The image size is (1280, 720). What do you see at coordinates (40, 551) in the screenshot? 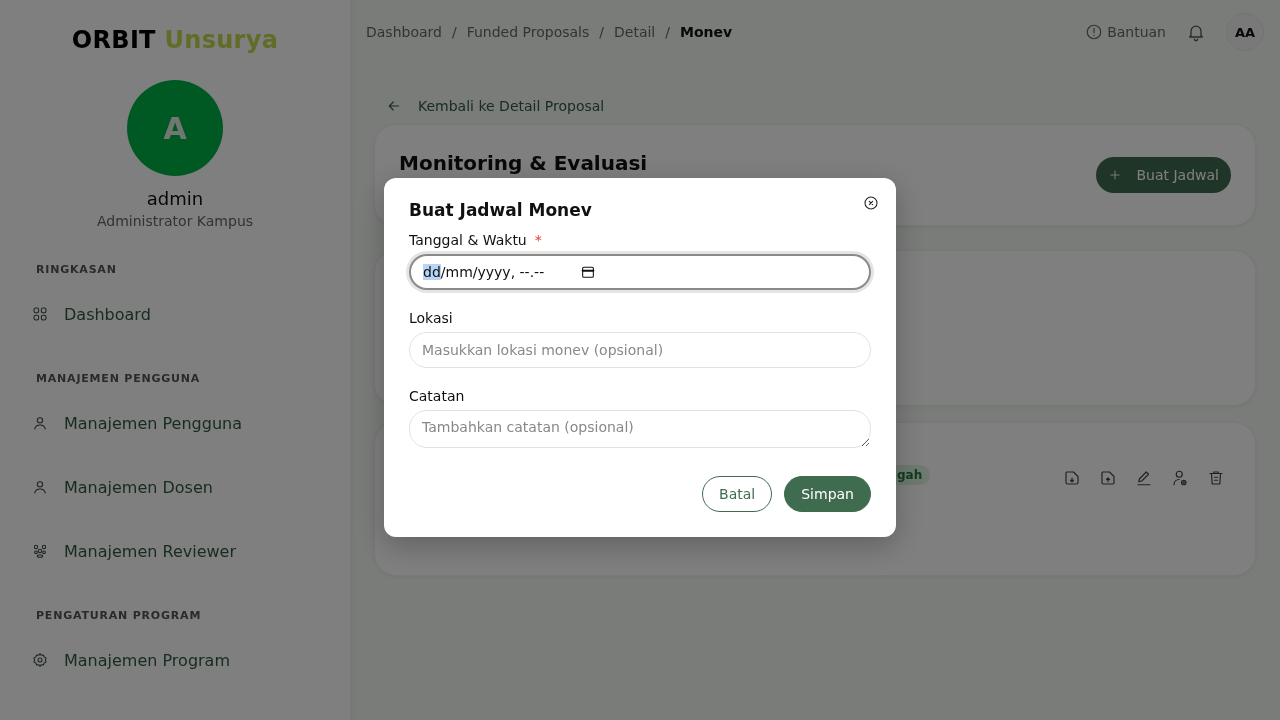
I see `people-icon` at bounding box center [40, 551].